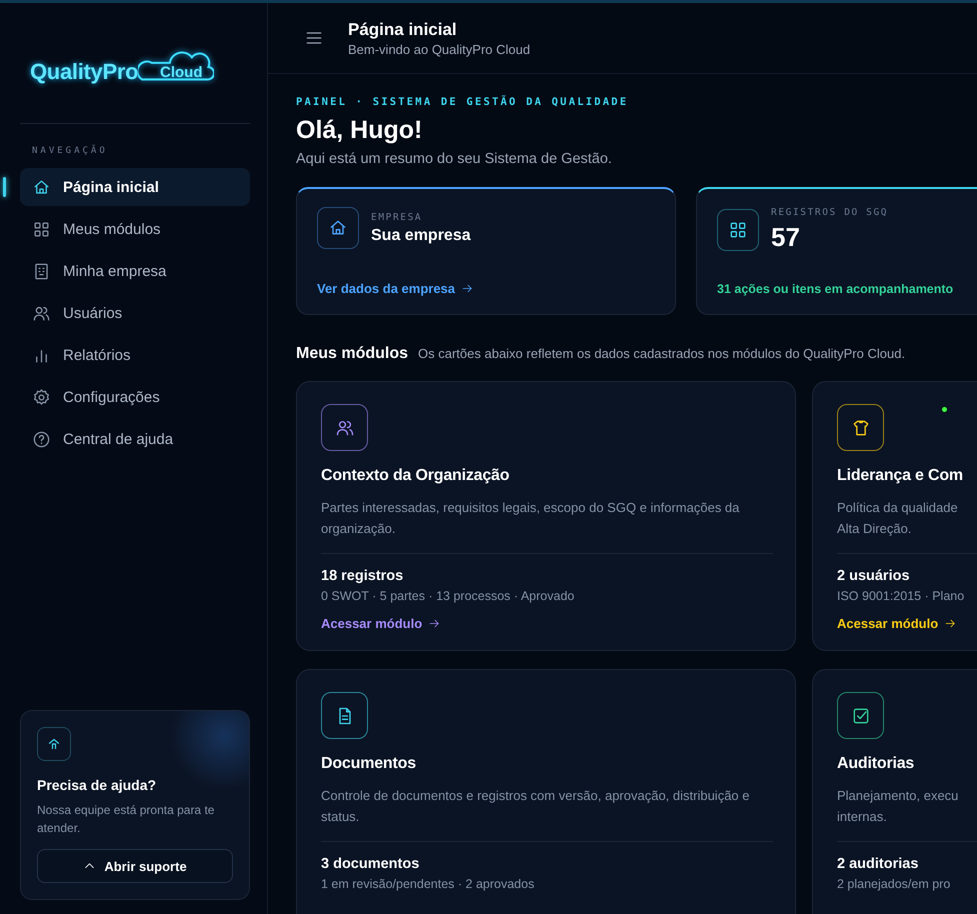  What do you see at coordinates (421, 235) in the screenshot?
I see `stat-value: Sua empresa` at bounding box center [421, 235].